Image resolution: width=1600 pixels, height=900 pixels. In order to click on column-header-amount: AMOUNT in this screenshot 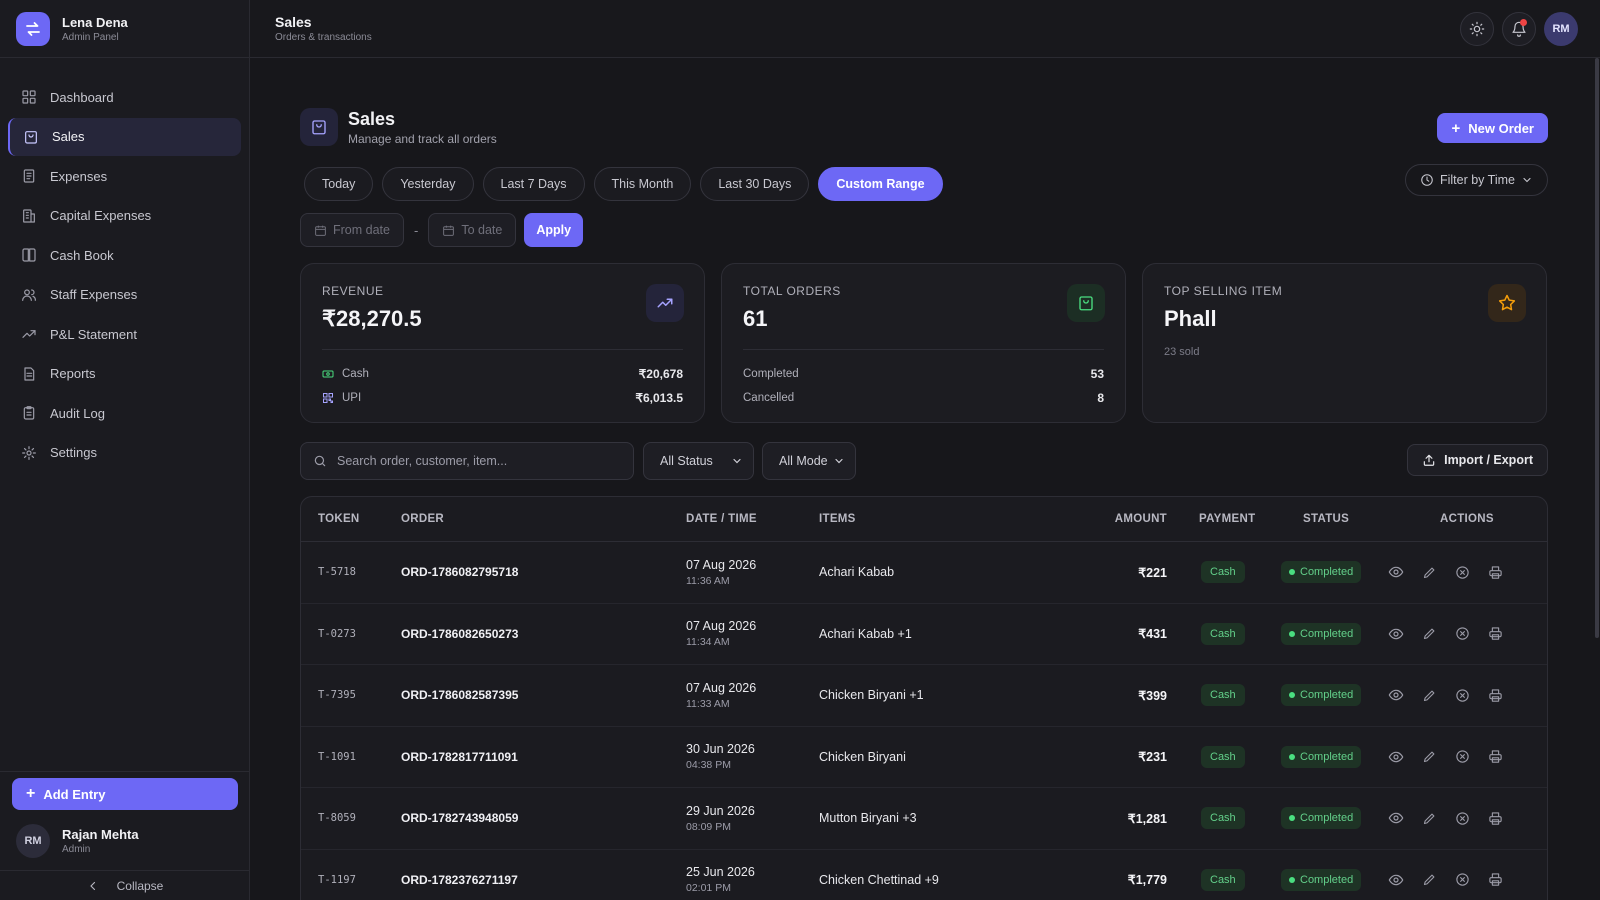, I will do `click(1141, 519)`.